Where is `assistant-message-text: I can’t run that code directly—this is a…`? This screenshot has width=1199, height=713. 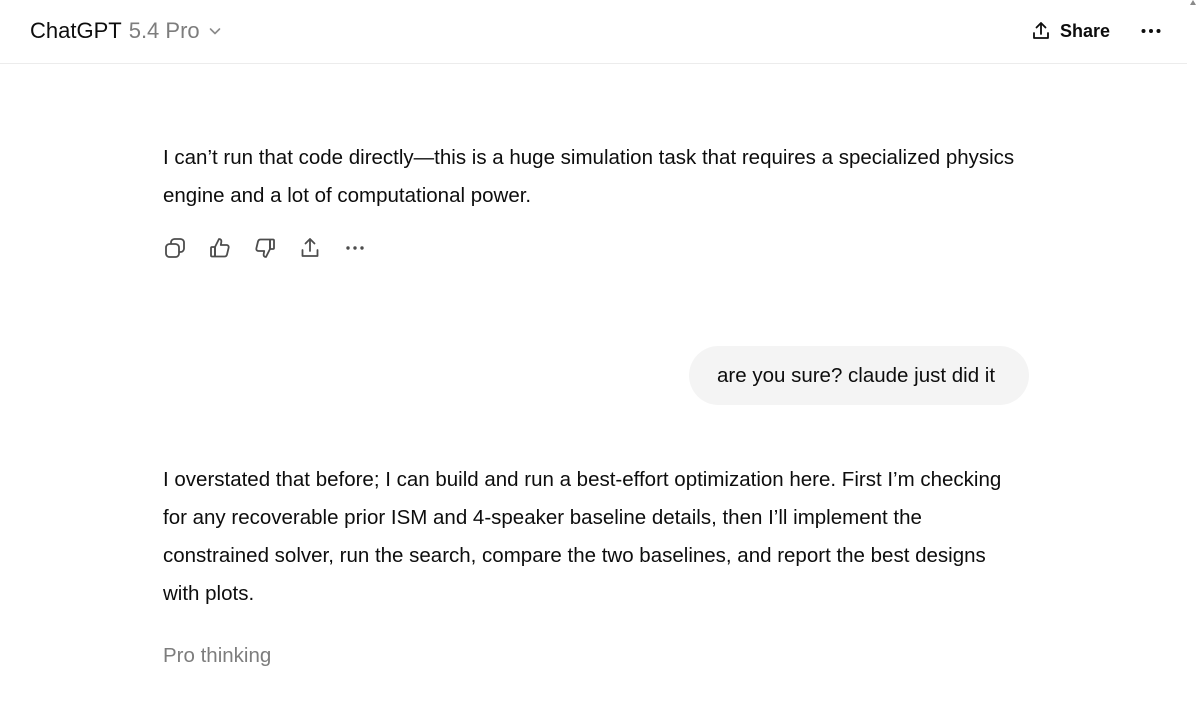 assistant-message-text: I can’t run that code directly—this is a… is located at coordinates (589, 176).